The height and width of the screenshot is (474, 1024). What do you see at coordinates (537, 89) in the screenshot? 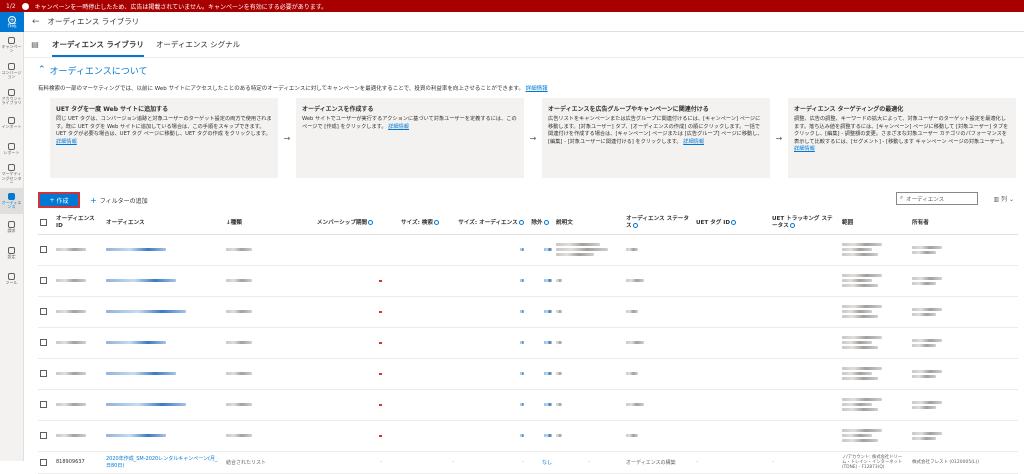
I see `about-more-link: 詳細情報` at bounding box center [537, 89].